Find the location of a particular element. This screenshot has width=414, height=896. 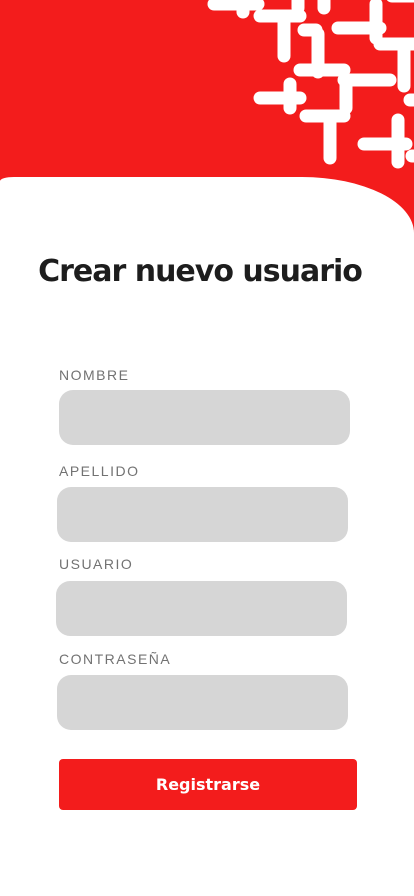

field-label-contrasena: CONTRASEÑA is located at coordinates (115, 659).